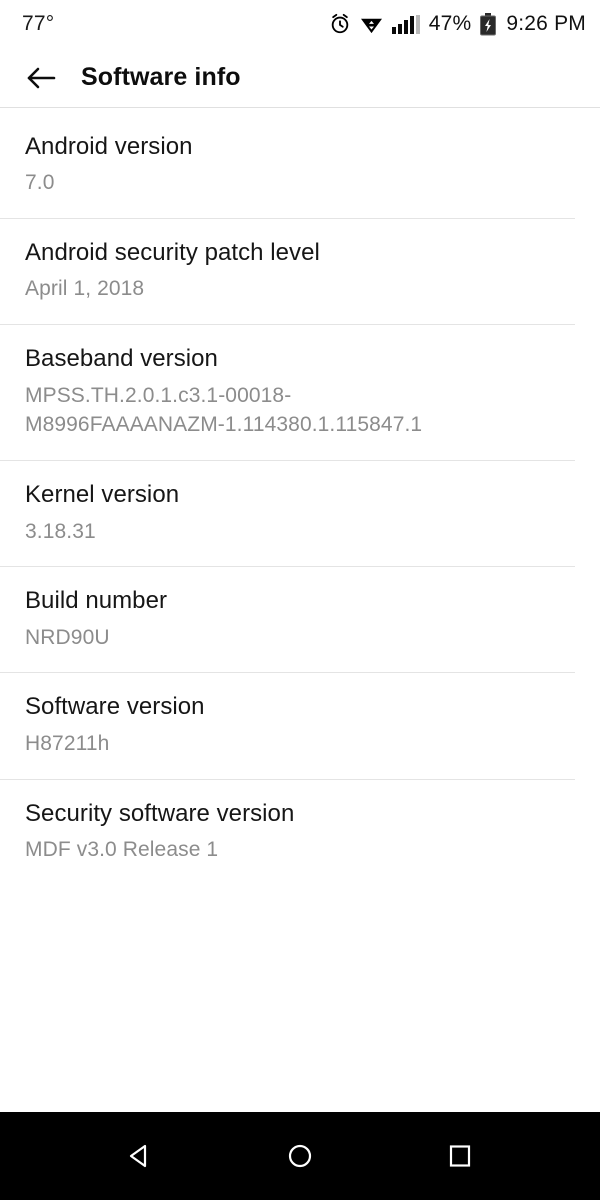  Describe the element at coordinates (140, 1156) in the screenshot. I see `nav-back-triangle-icon` at that location.